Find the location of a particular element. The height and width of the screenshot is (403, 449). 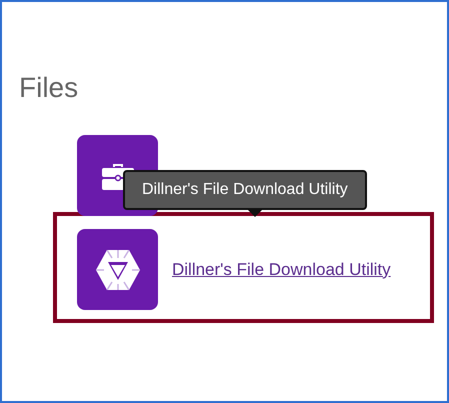

tooltip-pointer-icon is located at coordinates (255, 214).